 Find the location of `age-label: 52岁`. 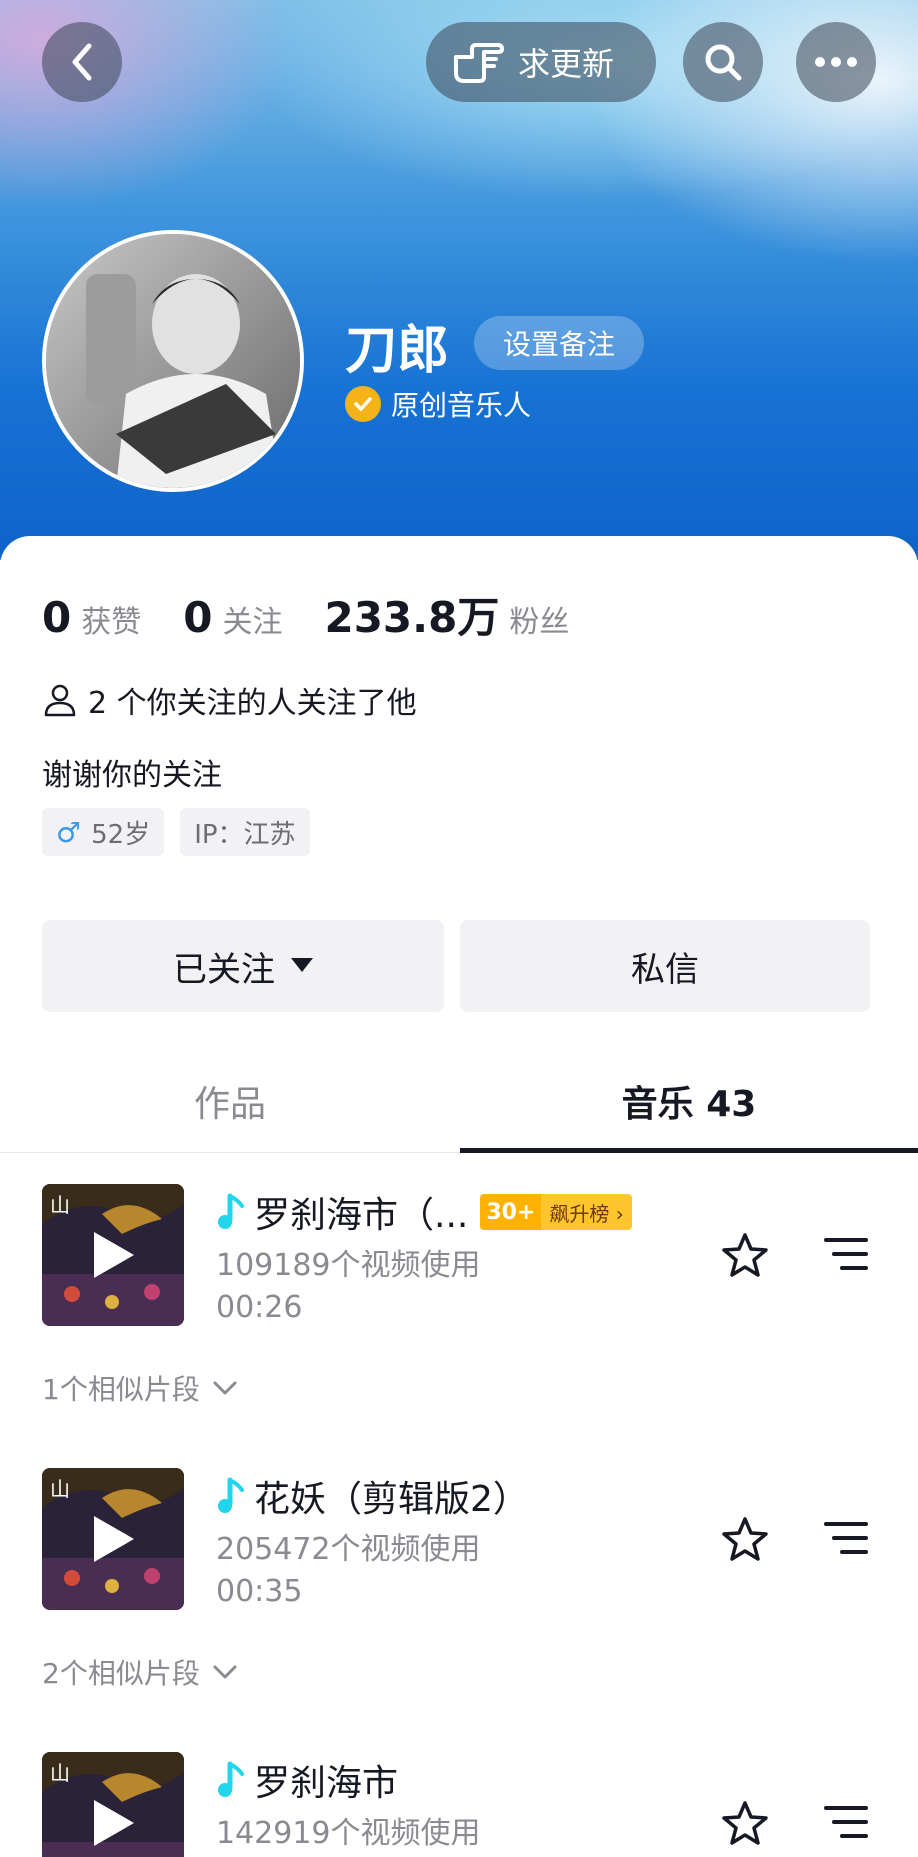

age-label: 52岁 is located at coordinates (121, 834).